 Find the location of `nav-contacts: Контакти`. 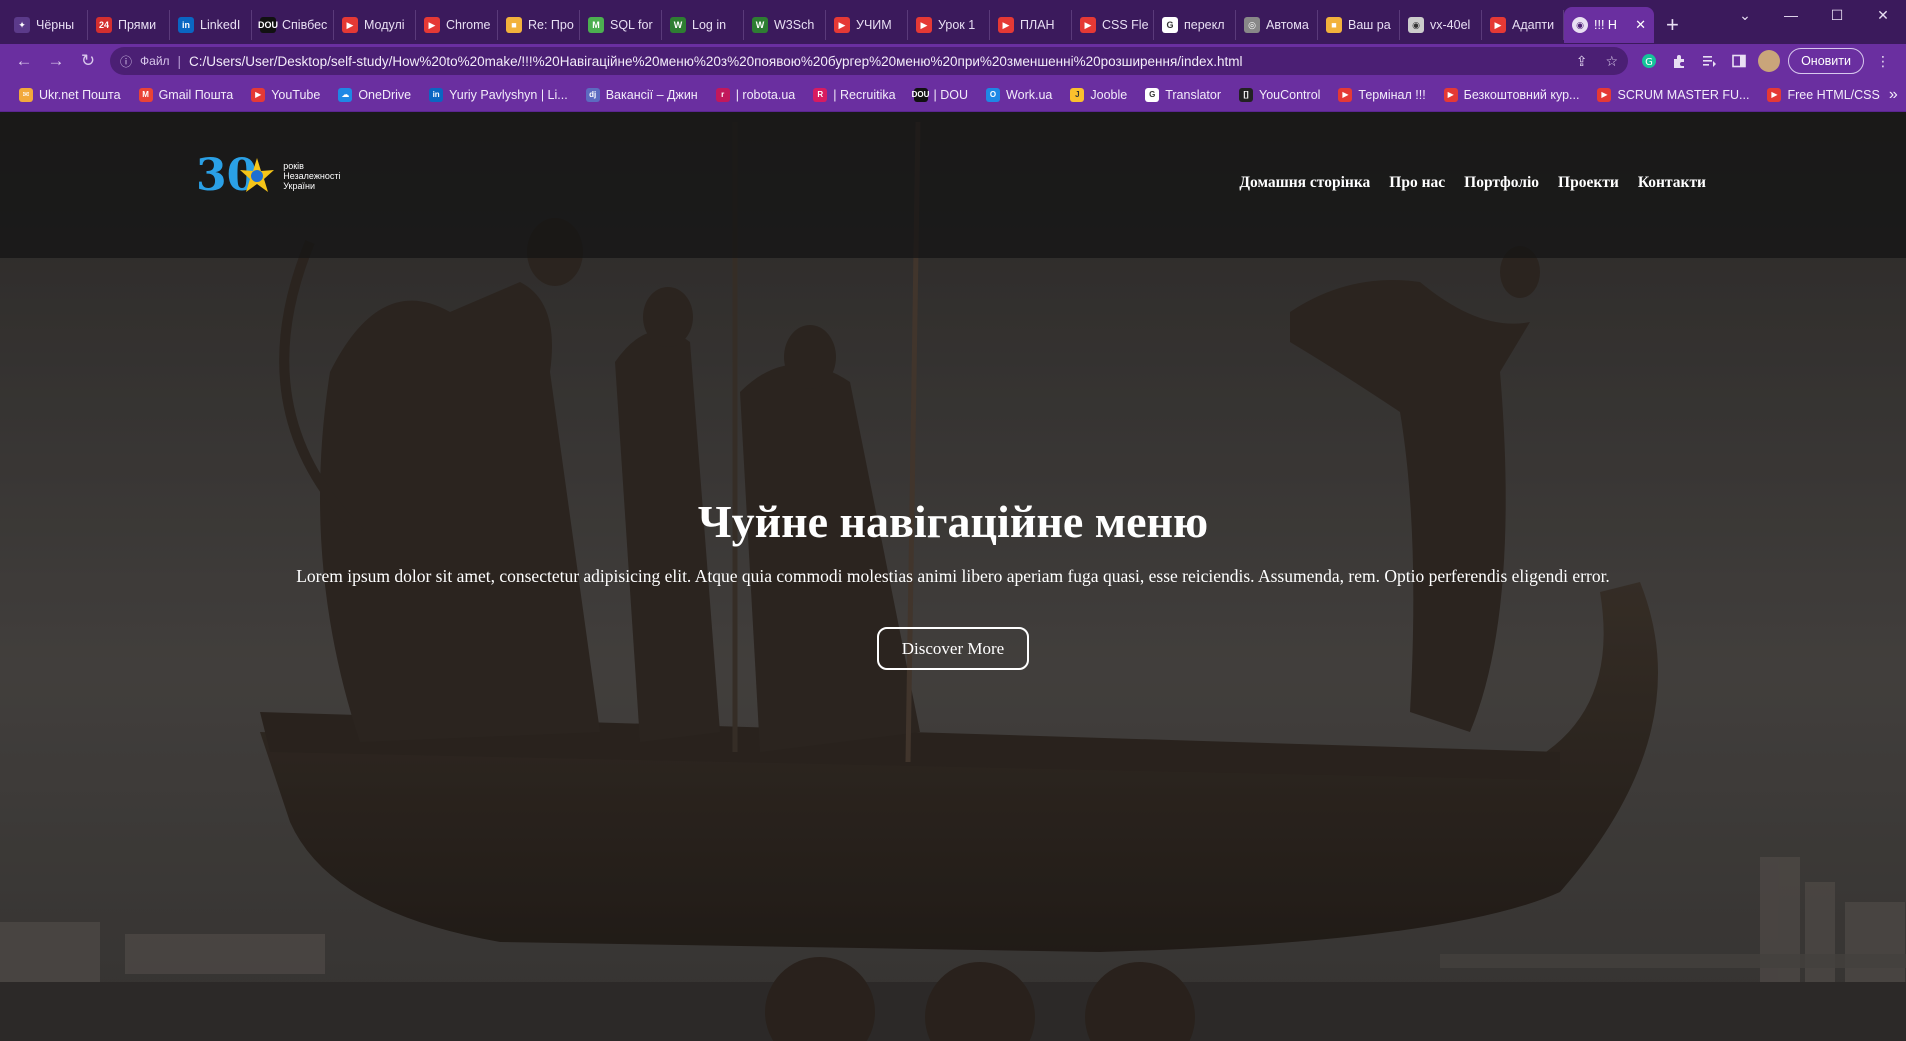

nav-contacts: Контакти is located at coordinates (1672, 183).